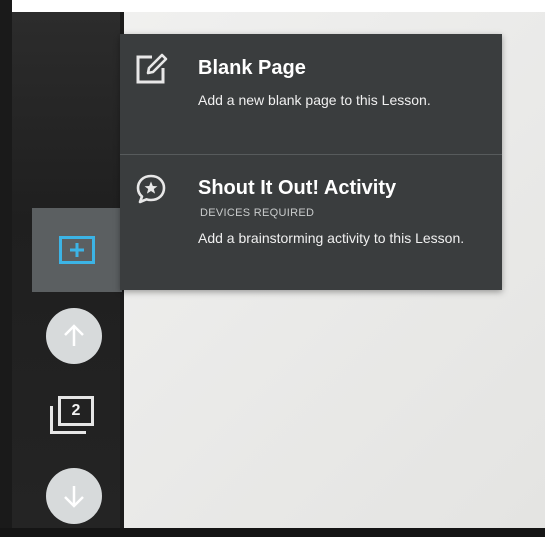  I want to click on menu-item-title: Shout It Out! Activity, so click(297, 188).